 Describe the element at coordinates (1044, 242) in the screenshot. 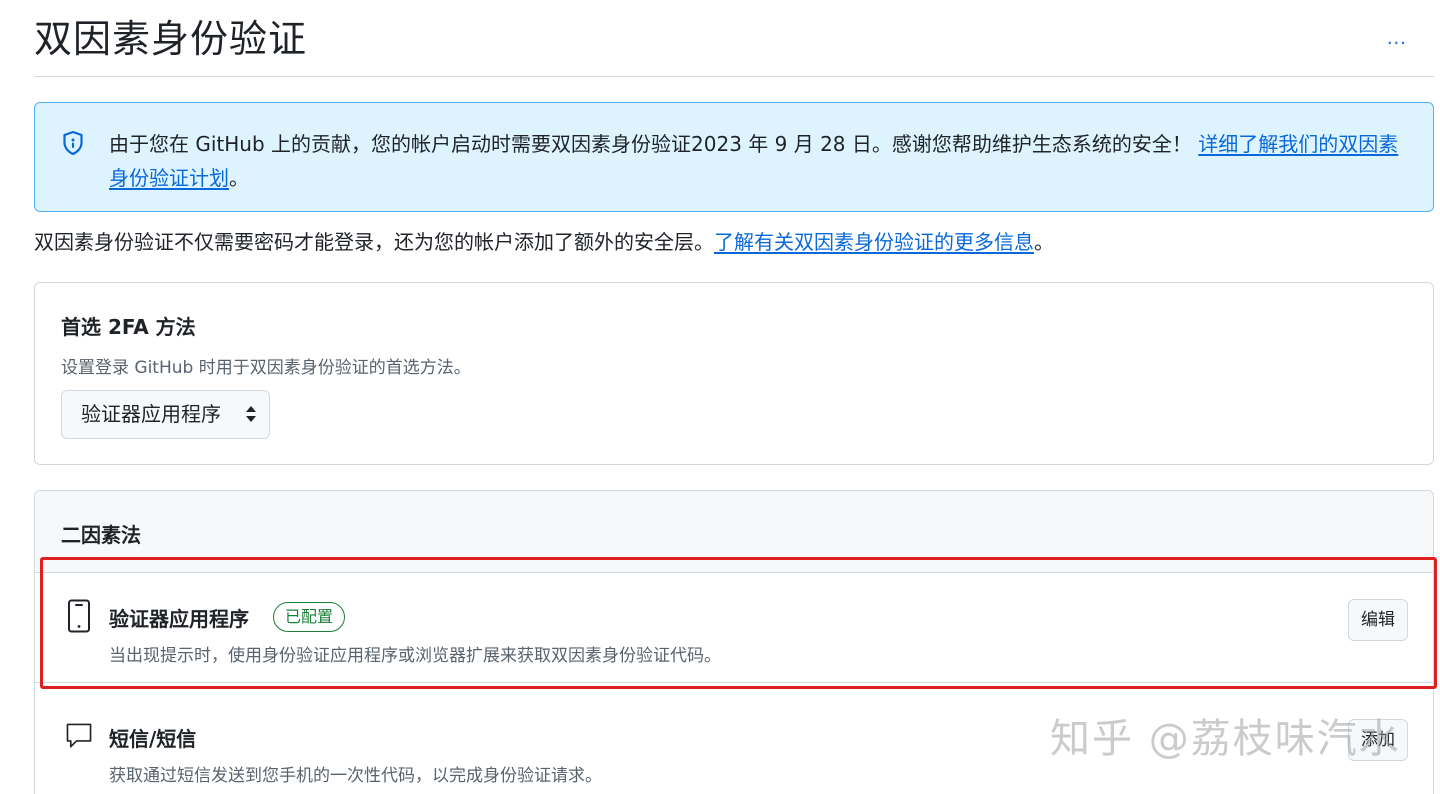

I see `intro-suffix: 。` at that location.